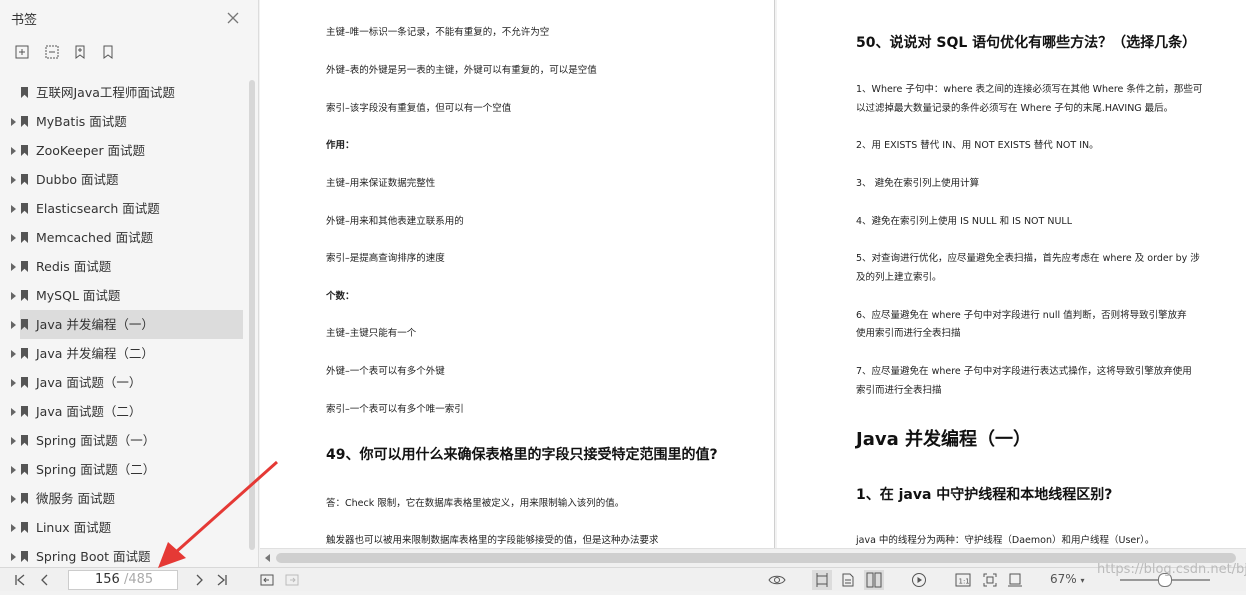 The width and height of the screenshot is (1246, 595). I want to click on bookmarks-title: 书签, so click(24, 20).